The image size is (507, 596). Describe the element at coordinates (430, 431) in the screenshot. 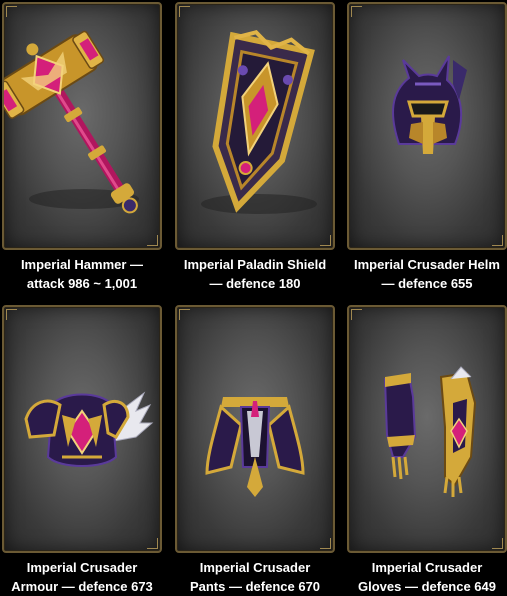

I see `gloves-icon` at that location.